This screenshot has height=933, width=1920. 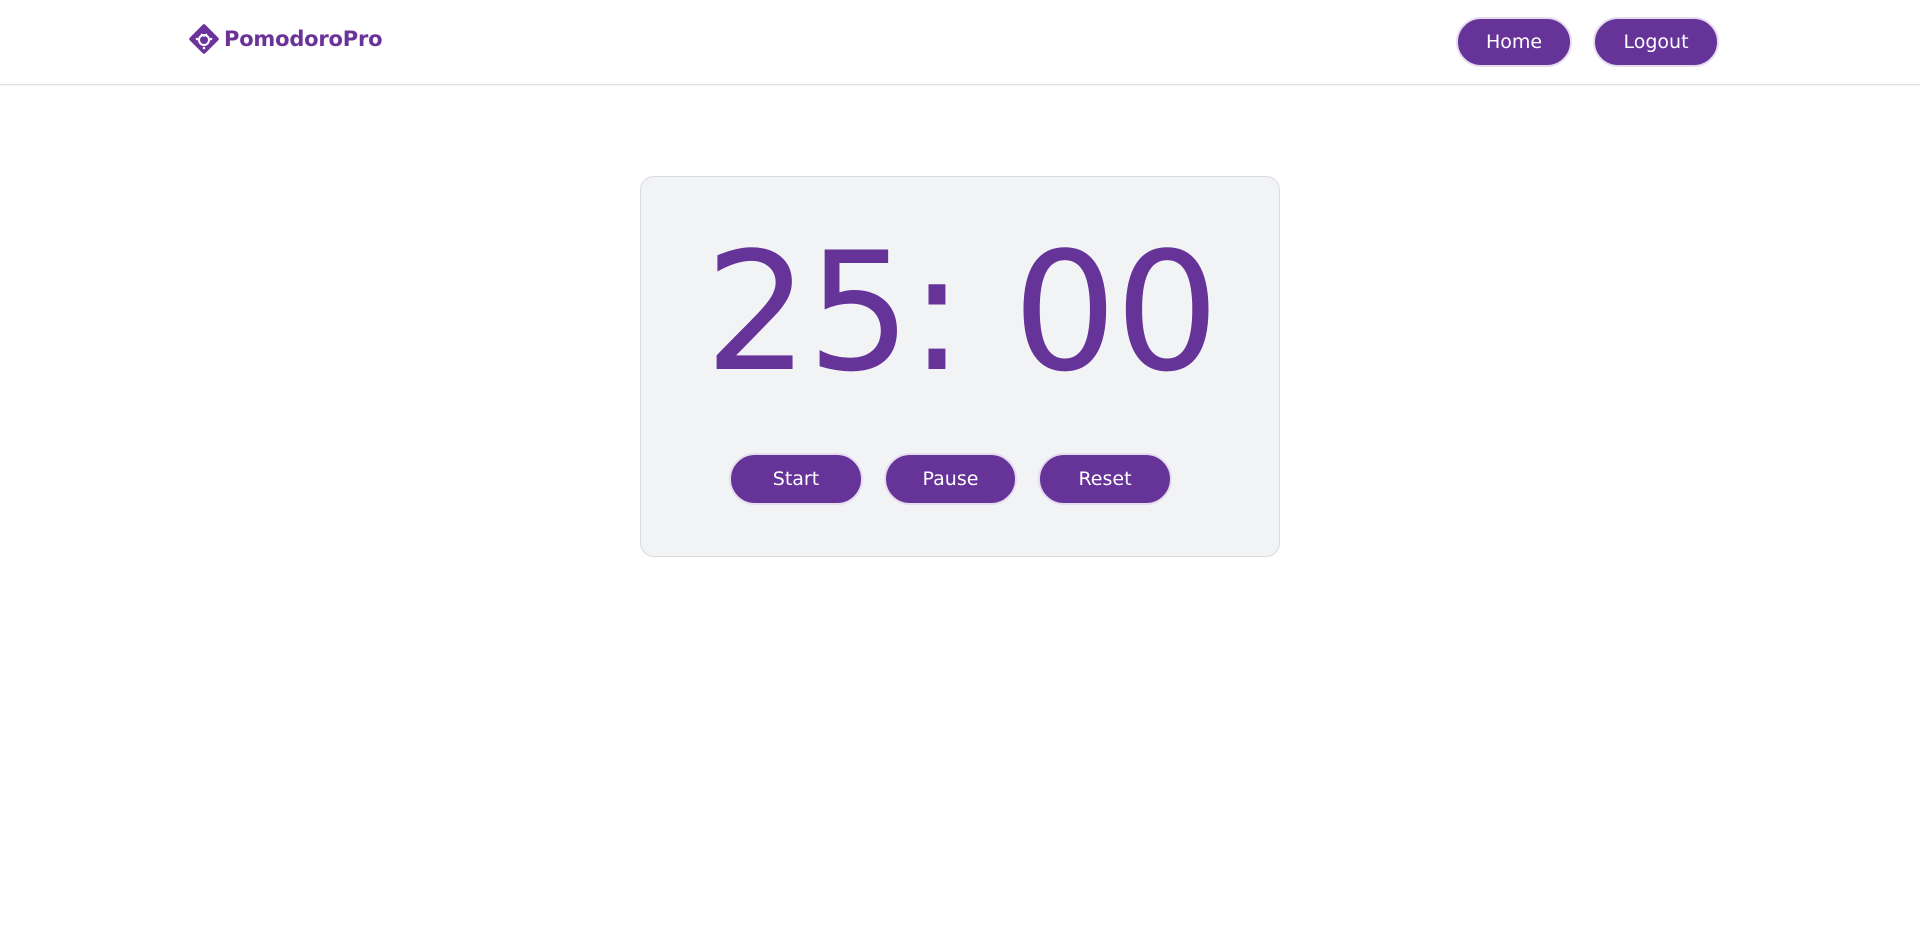 I want to click on brand-logo-link: PomodoroPro, so click(x=284, y=39).